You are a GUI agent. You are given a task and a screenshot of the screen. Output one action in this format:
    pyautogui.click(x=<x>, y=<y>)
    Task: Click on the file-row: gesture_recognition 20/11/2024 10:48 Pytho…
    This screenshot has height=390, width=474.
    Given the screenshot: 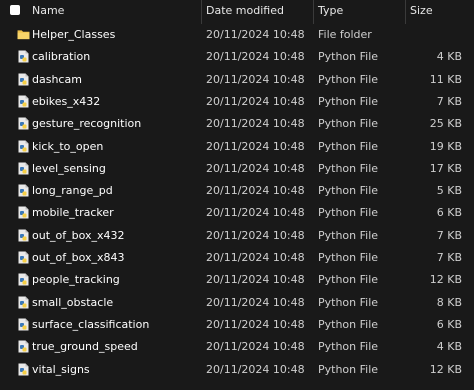 What is the action you would take?
    pyautogui.click(x=237, y=124)
    